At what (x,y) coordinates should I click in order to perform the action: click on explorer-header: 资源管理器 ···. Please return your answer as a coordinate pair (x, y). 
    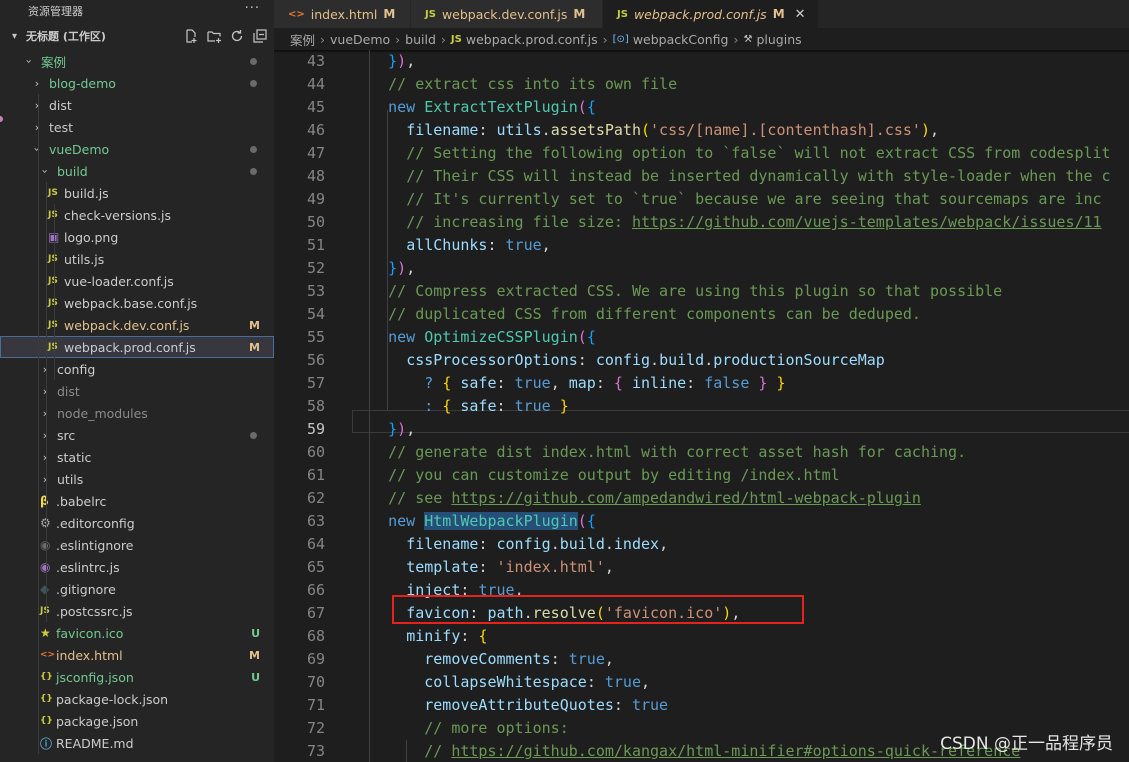
    Looking at the image, I should click on (137, 11).